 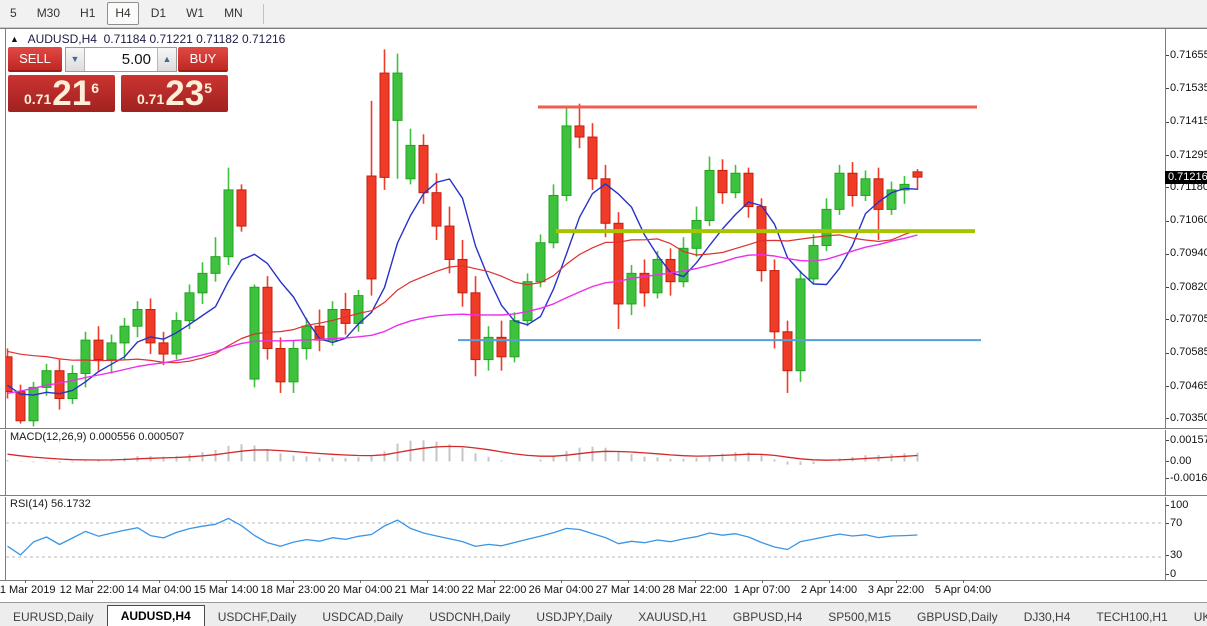 What do you see at coordinates (1176, 523) in the screenshot?
I see `rsi-axis-label: 70` at bounding box center [1176, 523].